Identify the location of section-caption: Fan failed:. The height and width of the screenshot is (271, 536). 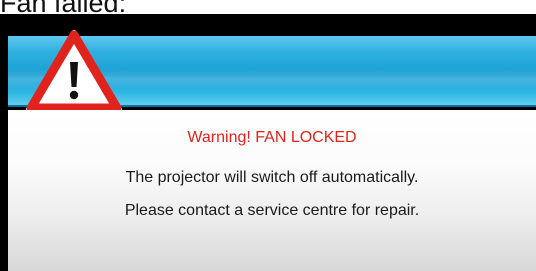
(63, 9).